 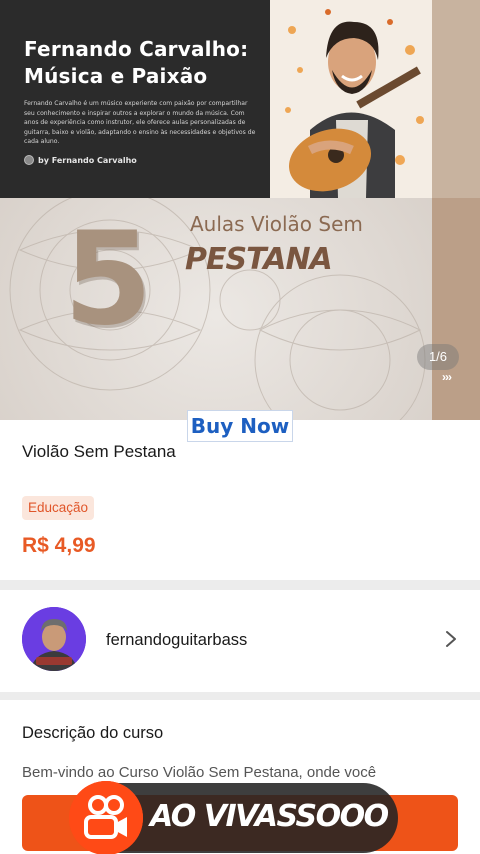 What do you see at coordinates (240, 426) in the screenshot?
I see `buy-now-button: Buy Now` at bounding box center [240, 426].